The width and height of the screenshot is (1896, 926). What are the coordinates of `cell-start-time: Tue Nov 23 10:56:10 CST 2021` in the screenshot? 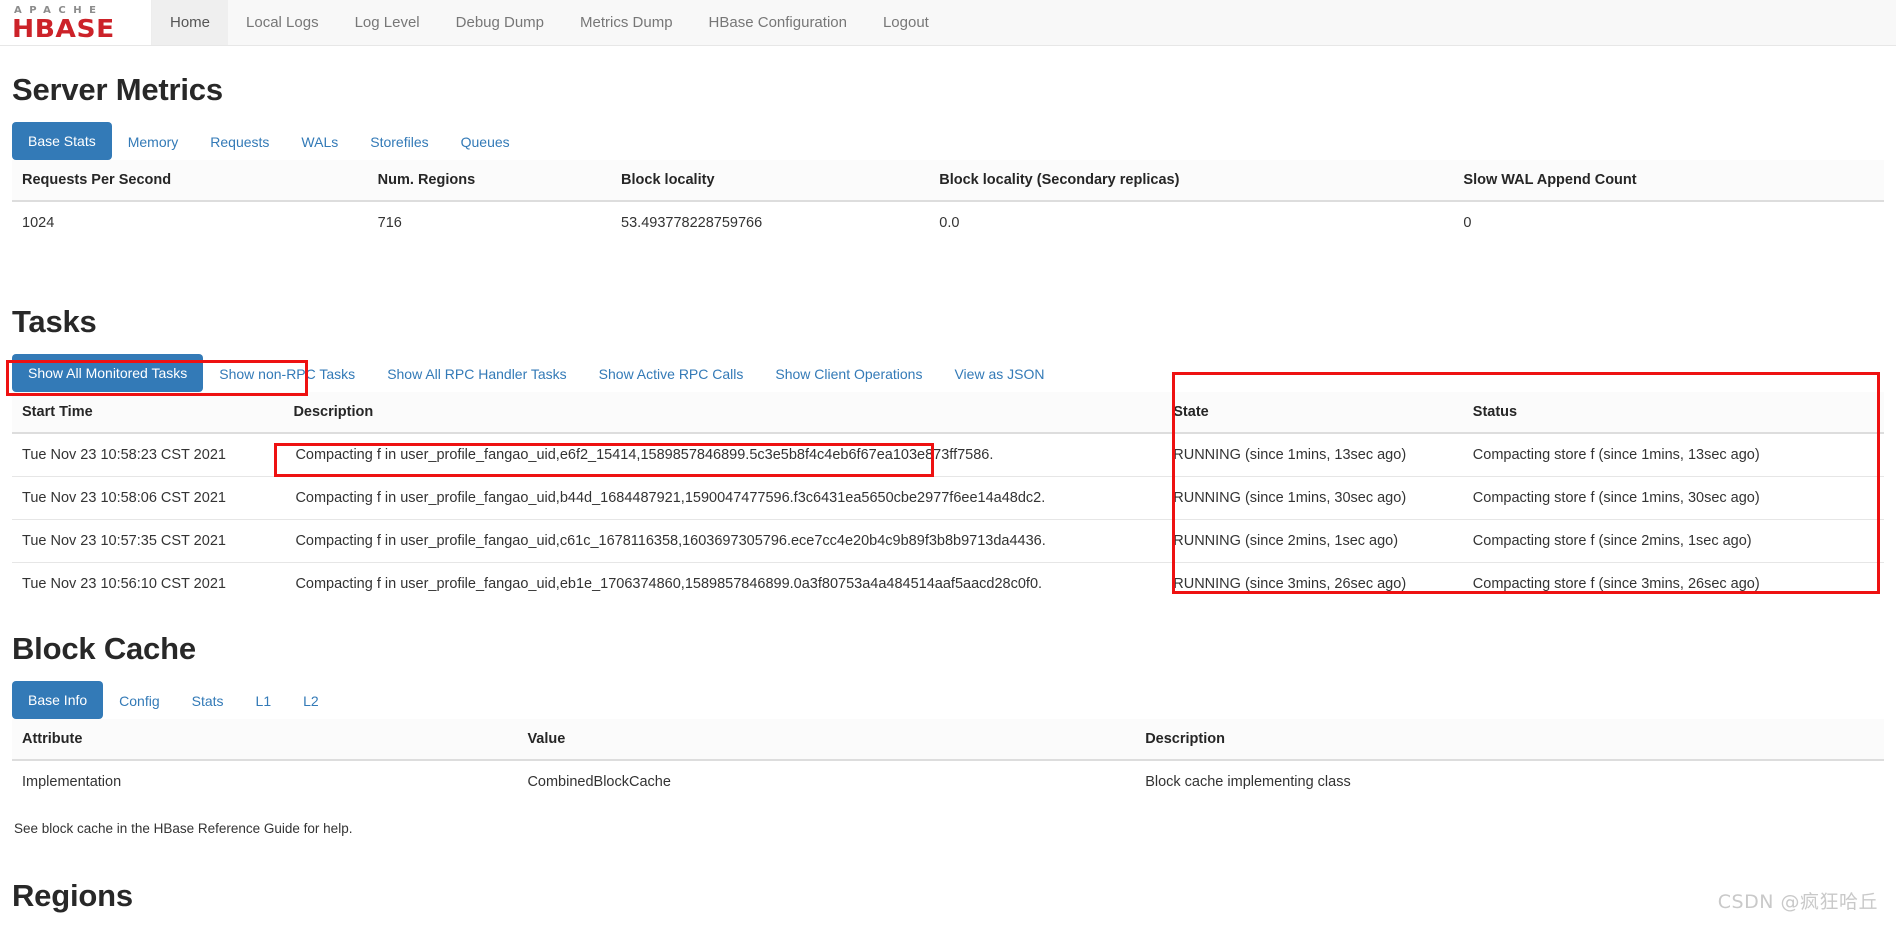 It's located at (148, 583).